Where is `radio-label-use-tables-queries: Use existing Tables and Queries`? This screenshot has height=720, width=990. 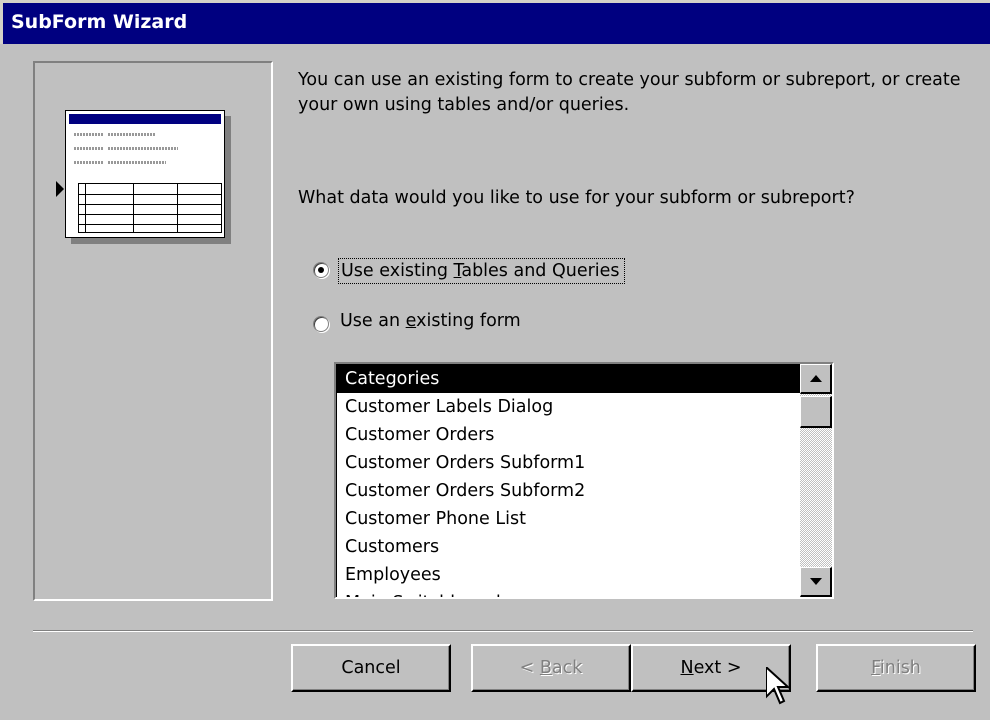
radio-label-use-tables-queries: Use existing Tables and Queries is located at coordinates (481, 271).